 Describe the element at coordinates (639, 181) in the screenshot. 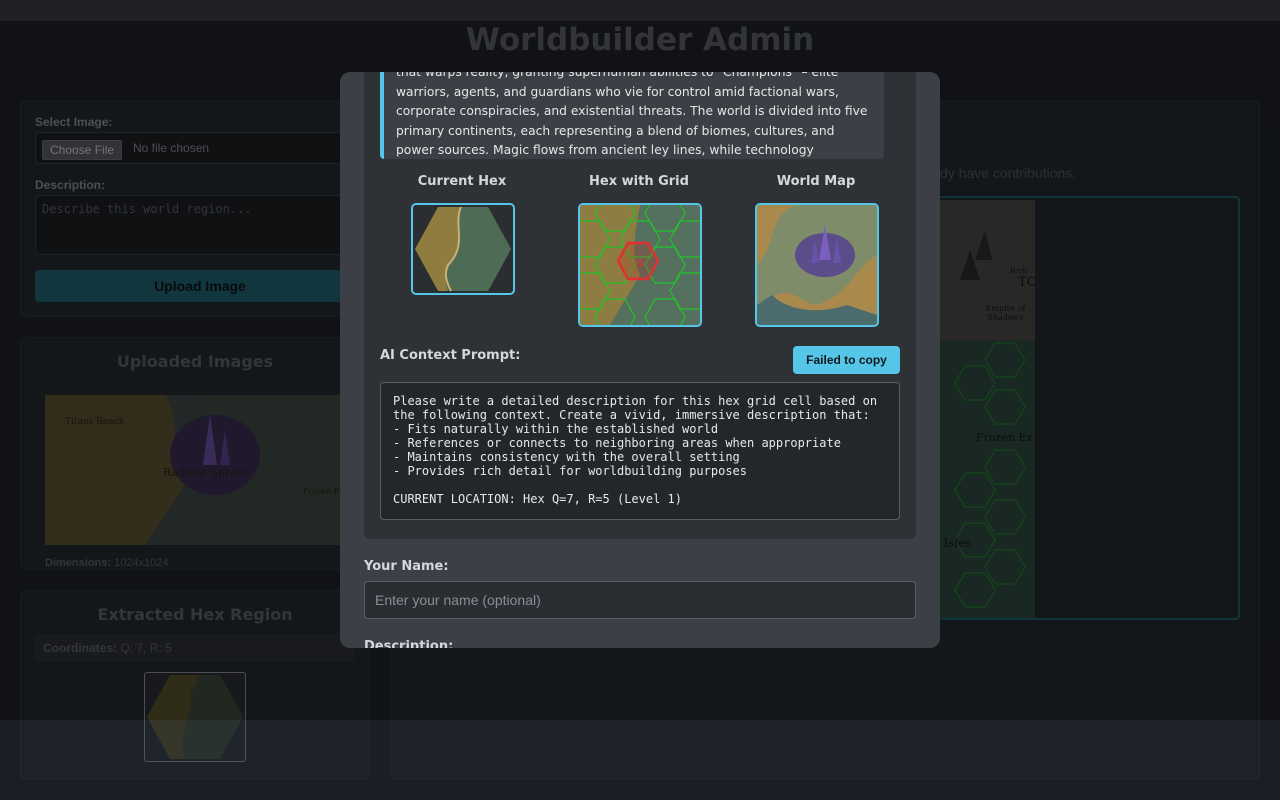

I see `hex-with-grid-heading: Hex with Grid` at that location.